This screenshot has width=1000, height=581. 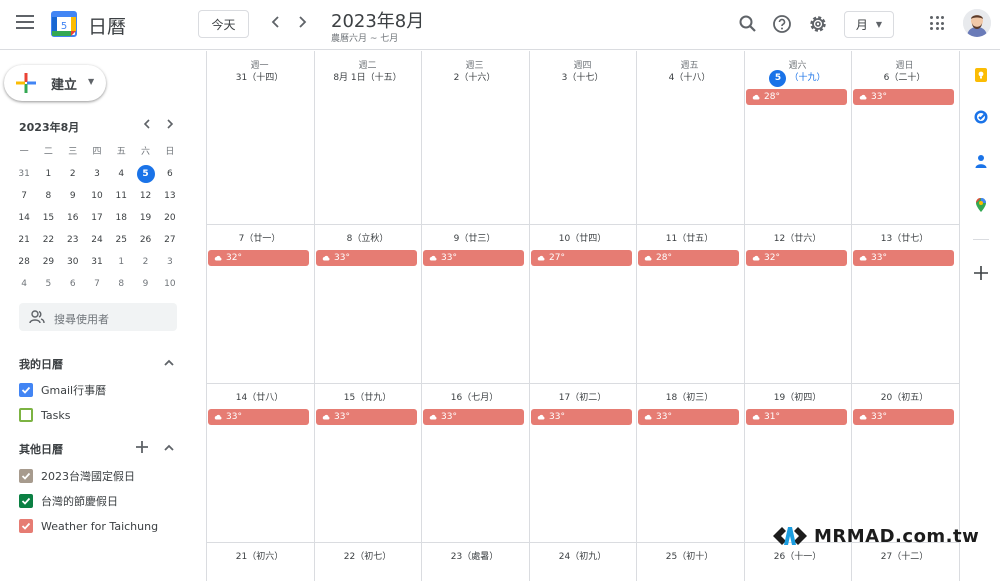 What do you see at coordinates (97, 284) in the screenshot?
I see `mini-day: 7` at bounding box center [97, 284].